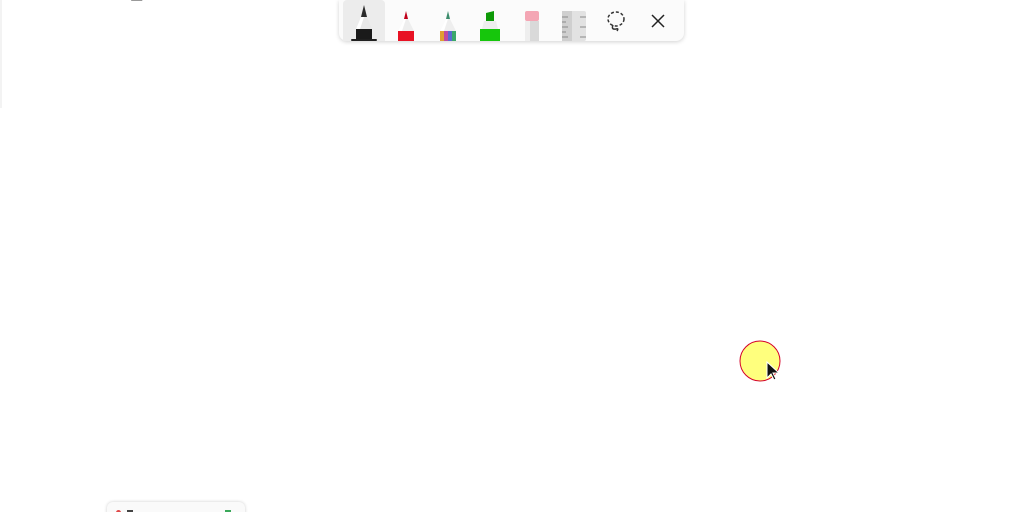  I want to click on lasso-select-button, so click(616, 20).